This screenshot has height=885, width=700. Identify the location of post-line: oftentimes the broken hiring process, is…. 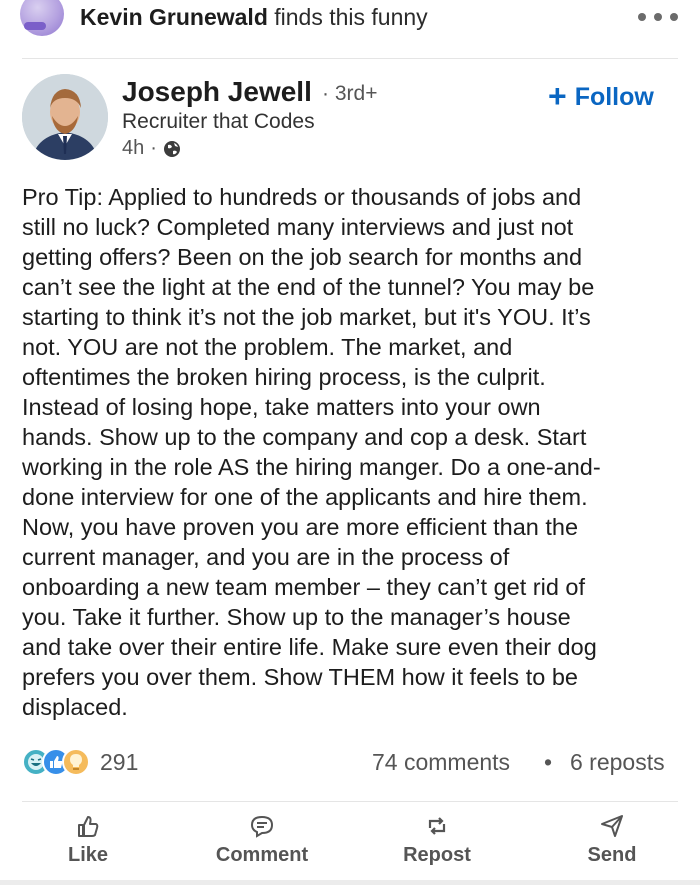
(284, 377).